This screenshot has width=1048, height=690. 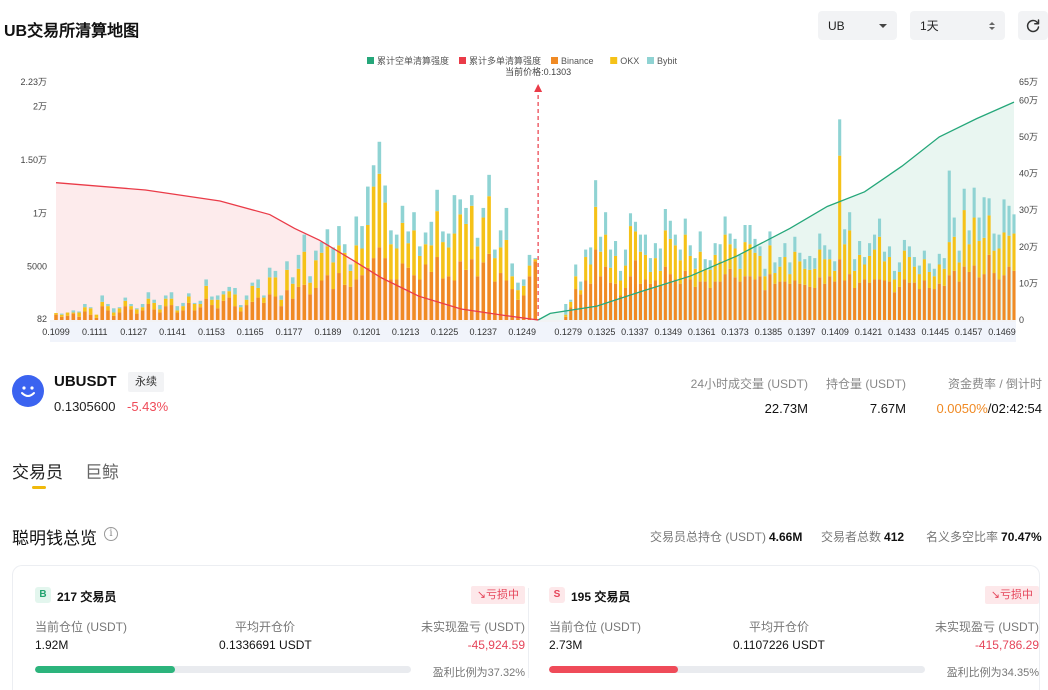 I want to click on x-tick-label: 0.1445, so click(x=936, y=332).